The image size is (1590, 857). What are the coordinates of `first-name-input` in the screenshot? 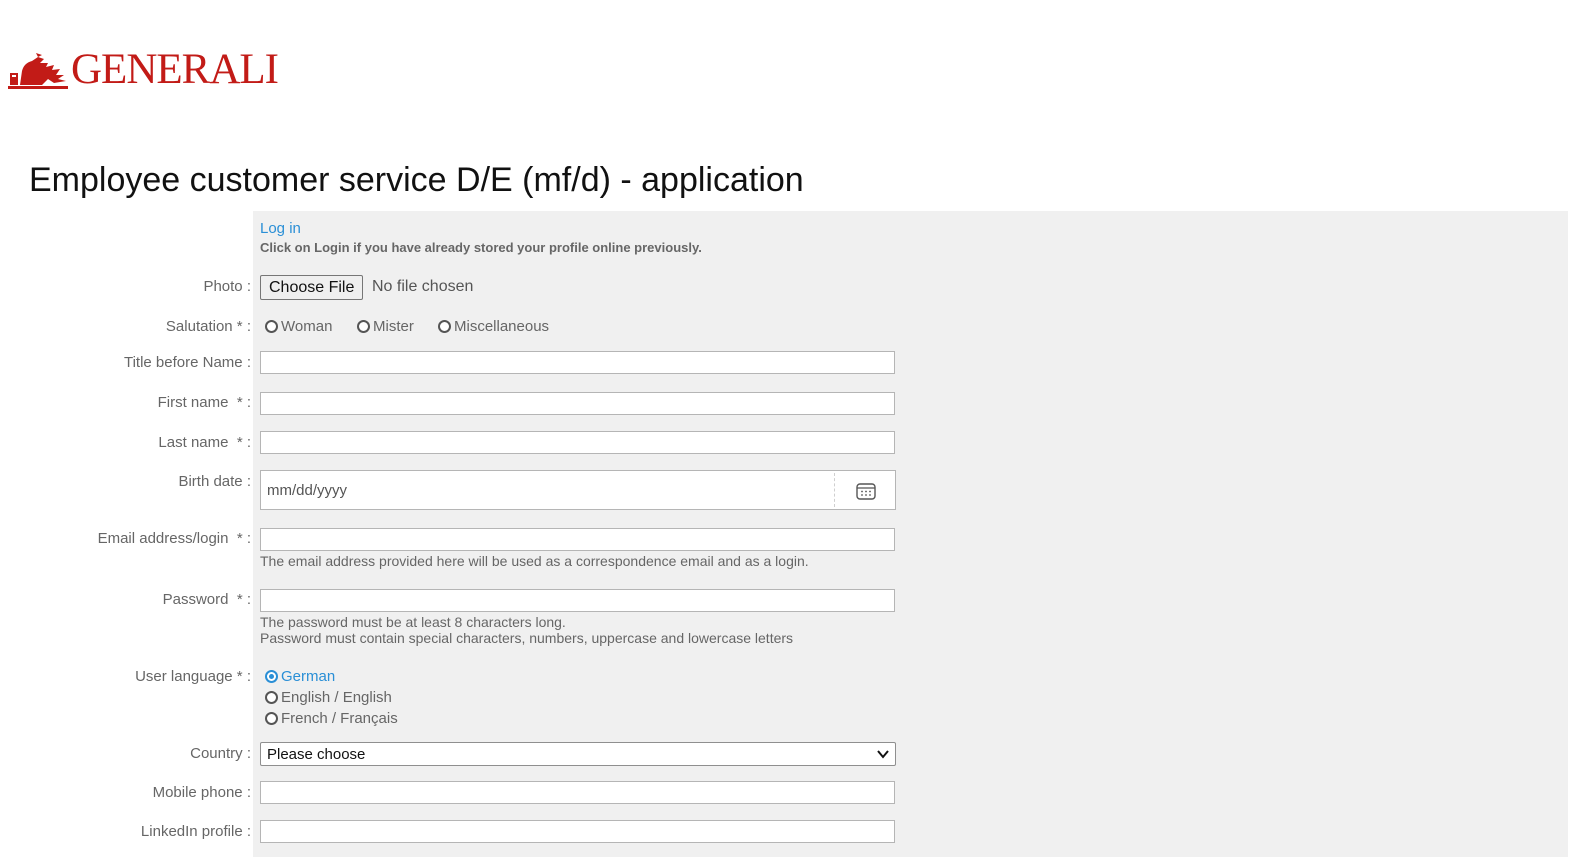 It's located at (577, 403).